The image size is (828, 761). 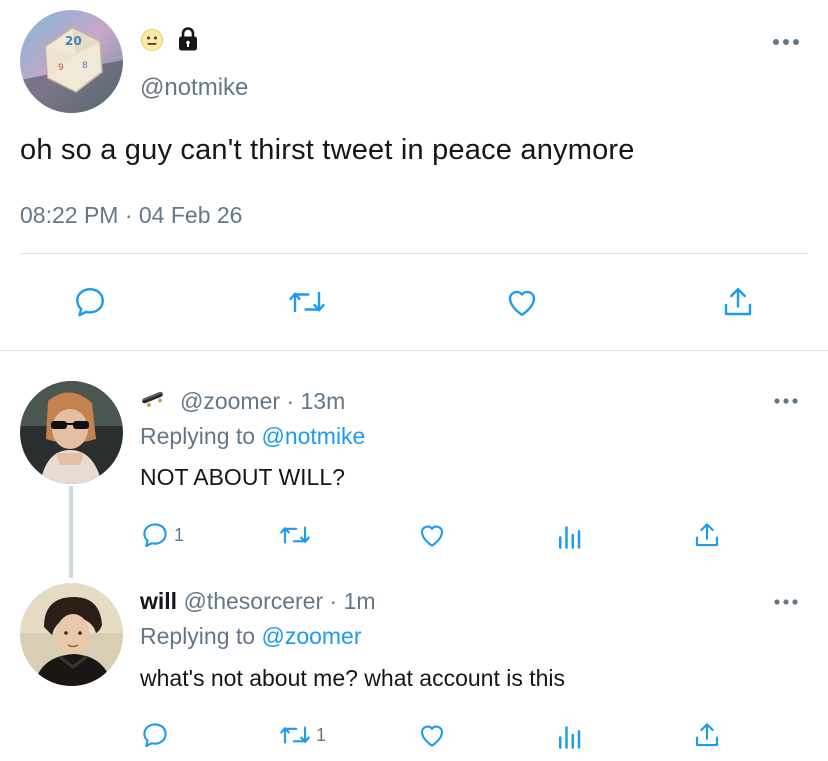 I want to click on svg-text: 9, so click(x=61, y=68).